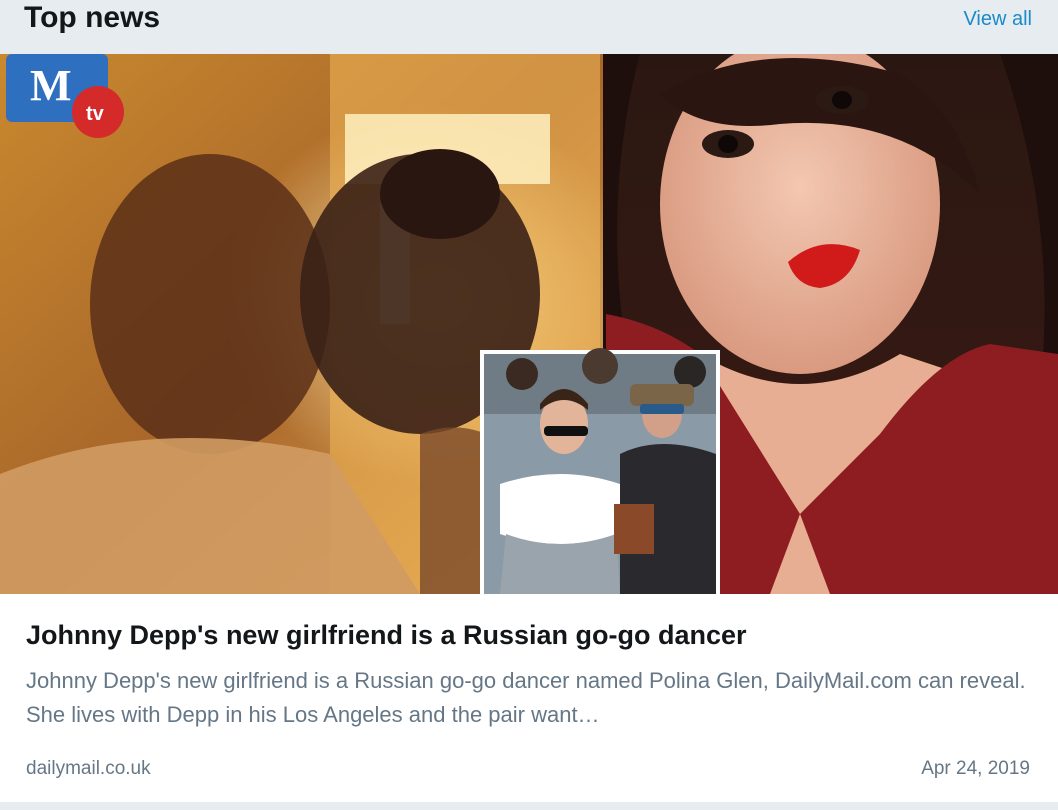 Image resolution: width=1058 pixels, height=810 pixels. What do you see at coordinates (92, 17) in the screenshot?
I see `section-title: Top news` at bounding box center [92, 17].